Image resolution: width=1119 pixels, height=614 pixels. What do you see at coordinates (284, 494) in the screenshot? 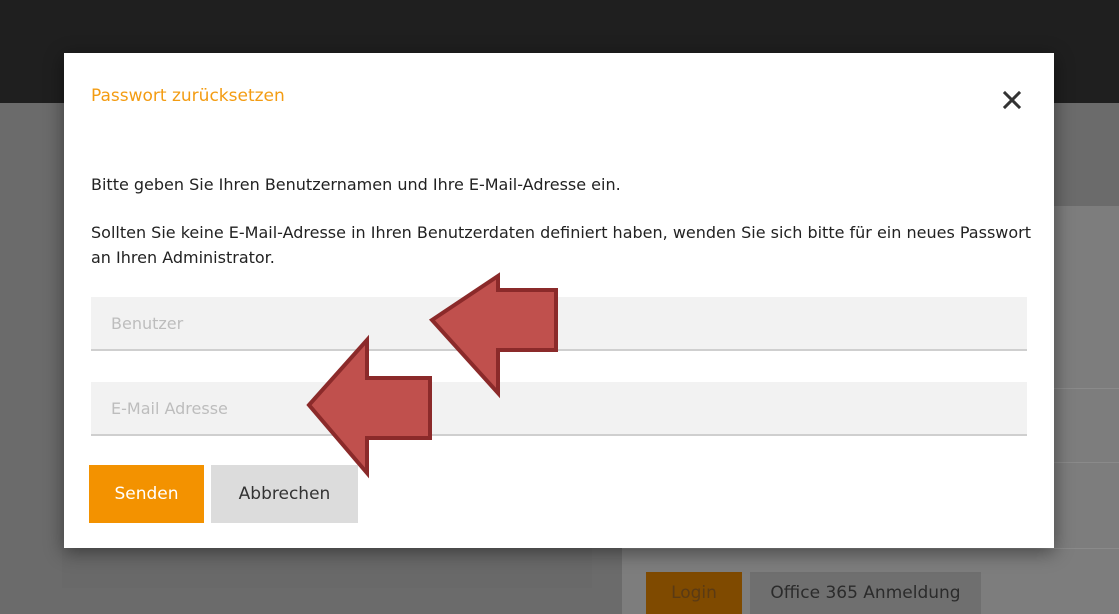
I see `cancel-button: Abbrechen` at bounding box center [284, 494].